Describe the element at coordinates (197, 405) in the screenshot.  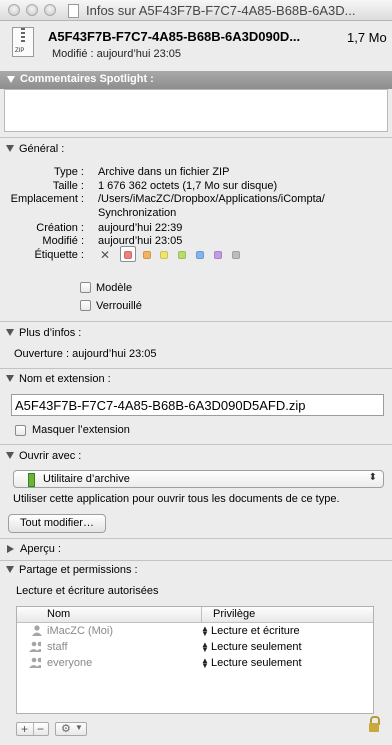
I see `file-name-field: A5F43F7B-F7C7-4A85-B68B-6A3D090D5AFD.zip` at that location.